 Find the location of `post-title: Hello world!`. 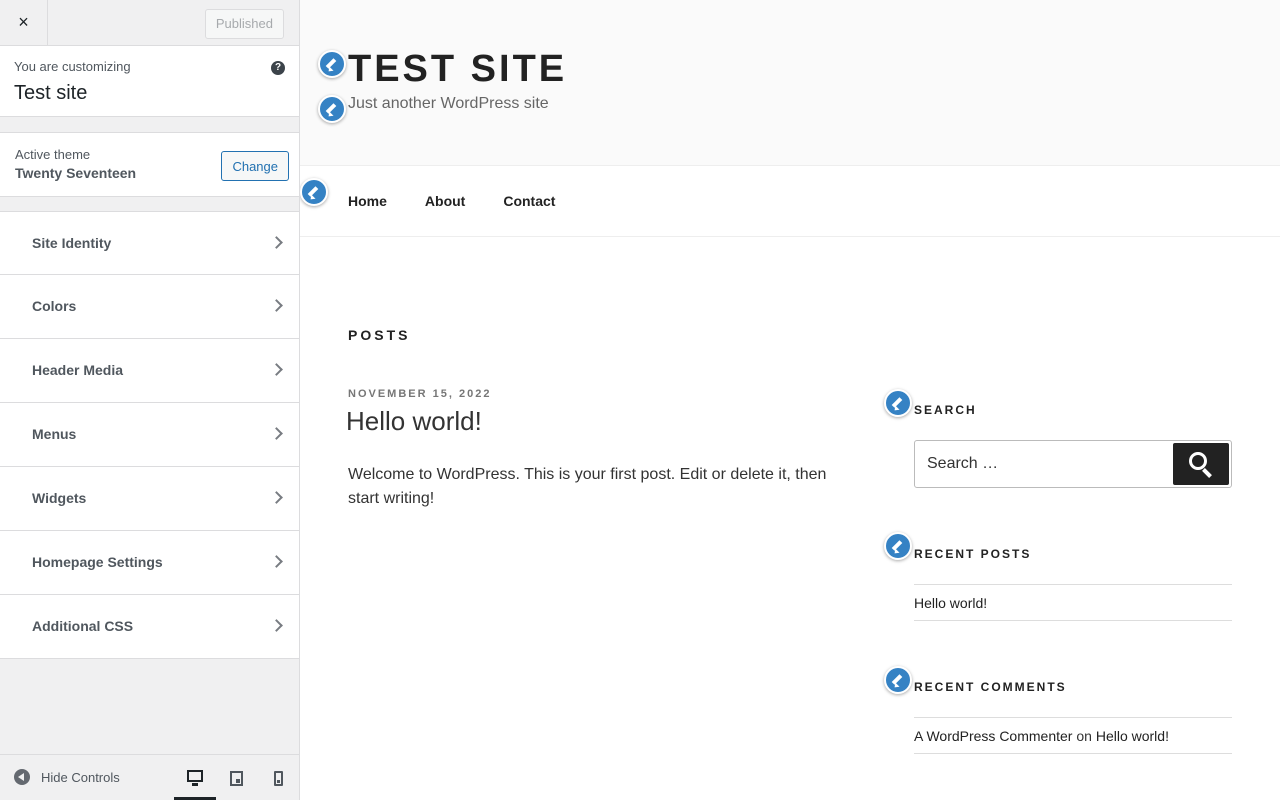

post-title: Hello world! is located at coordinates (414, 421).